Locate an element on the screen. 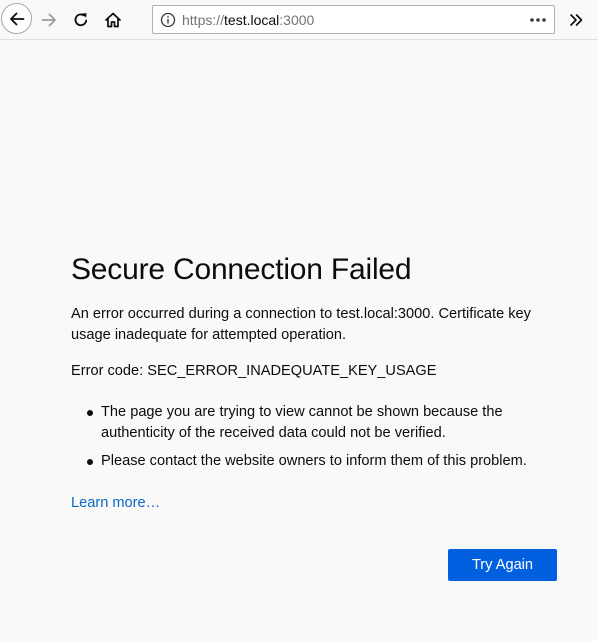  browser-toolbar: https://test.local:3000 is located at coordinates (299, 20).